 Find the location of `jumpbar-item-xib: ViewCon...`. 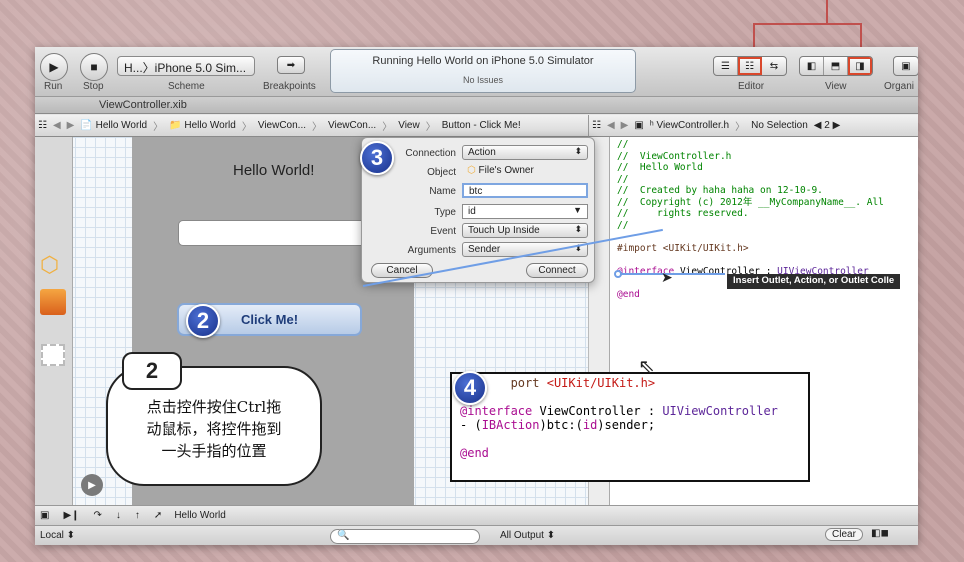

jumpbar-item-xib: ViewCon... is located at coordinates (282, 125).